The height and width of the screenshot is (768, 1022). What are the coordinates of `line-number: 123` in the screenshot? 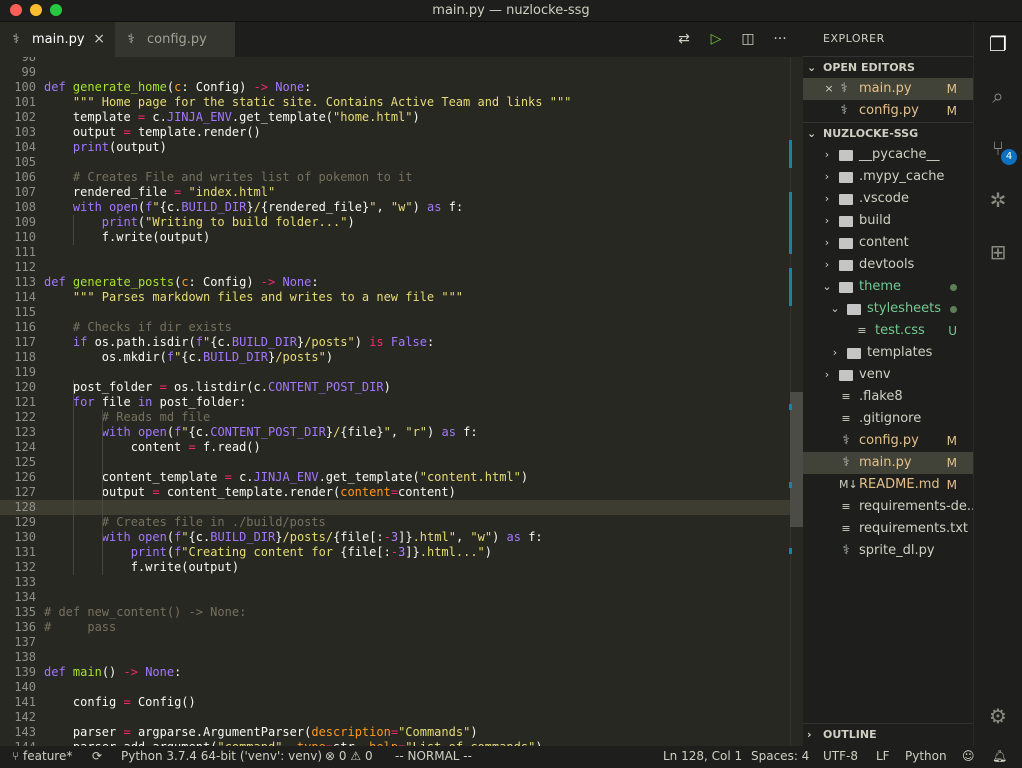 It's located at (25, 432).